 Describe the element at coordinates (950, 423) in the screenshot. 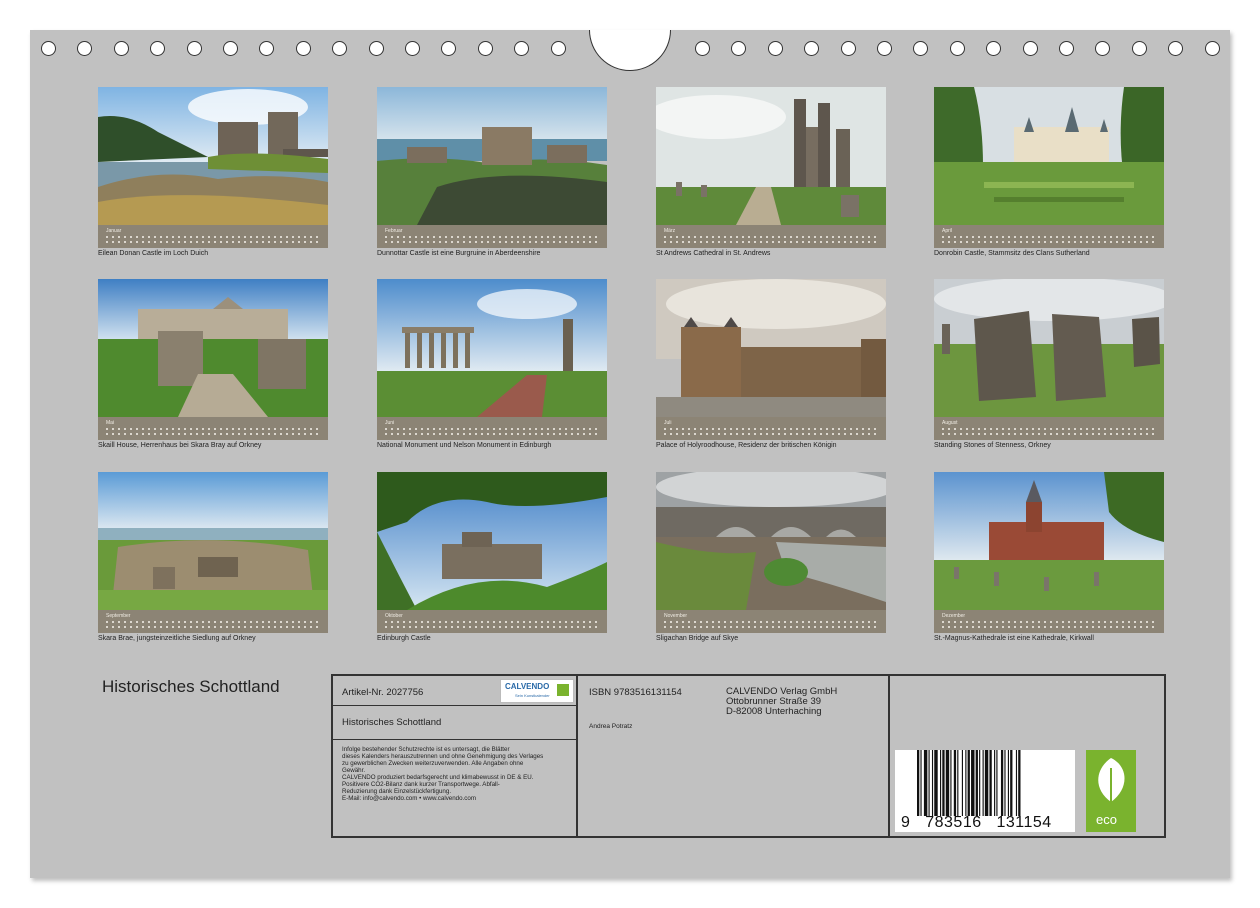

I see `month-label: August` at that location.